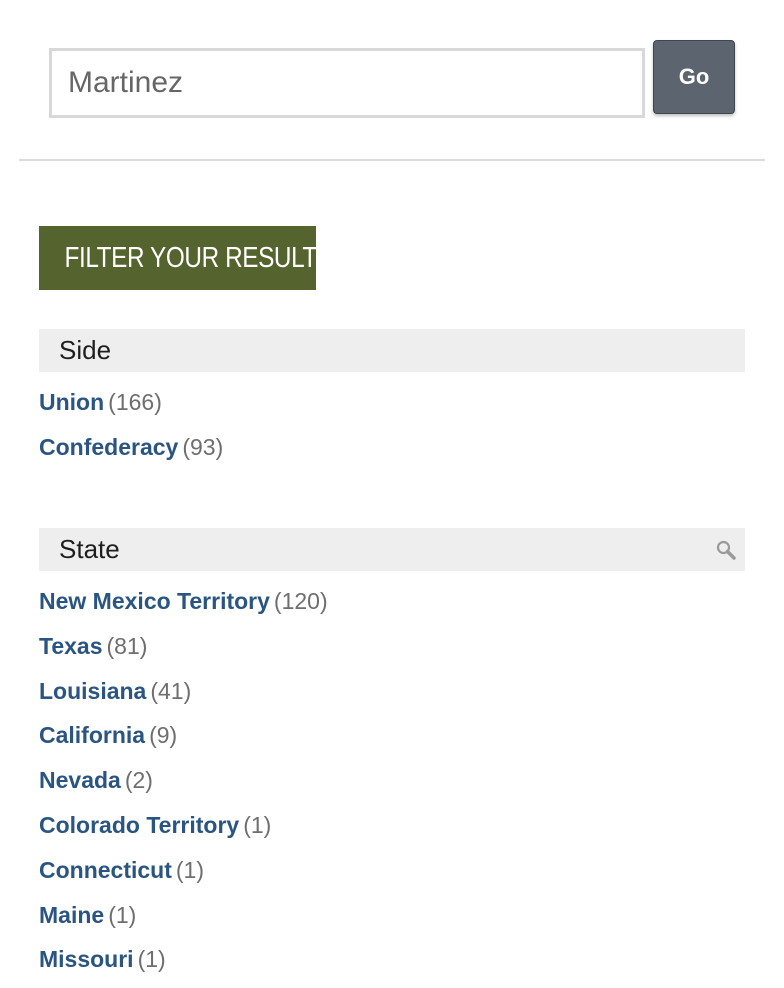  I want to click on filter-heading: FILTER YOUR RESULTS, so click(177, 258).